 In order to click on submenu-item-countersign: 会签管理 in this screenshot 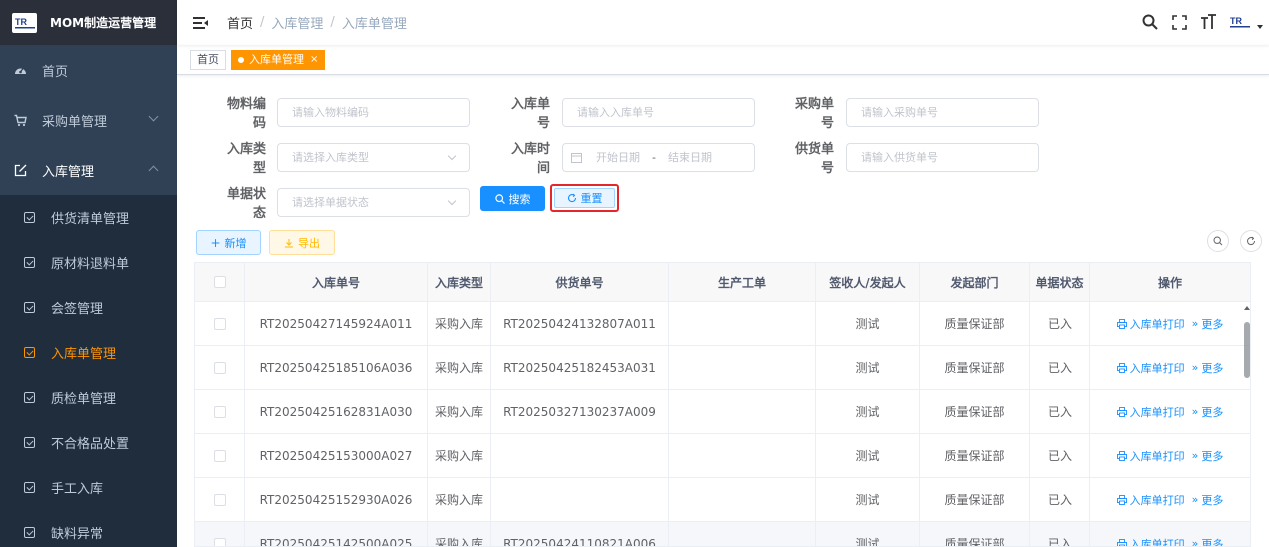, I will do `click(88, 307)`.